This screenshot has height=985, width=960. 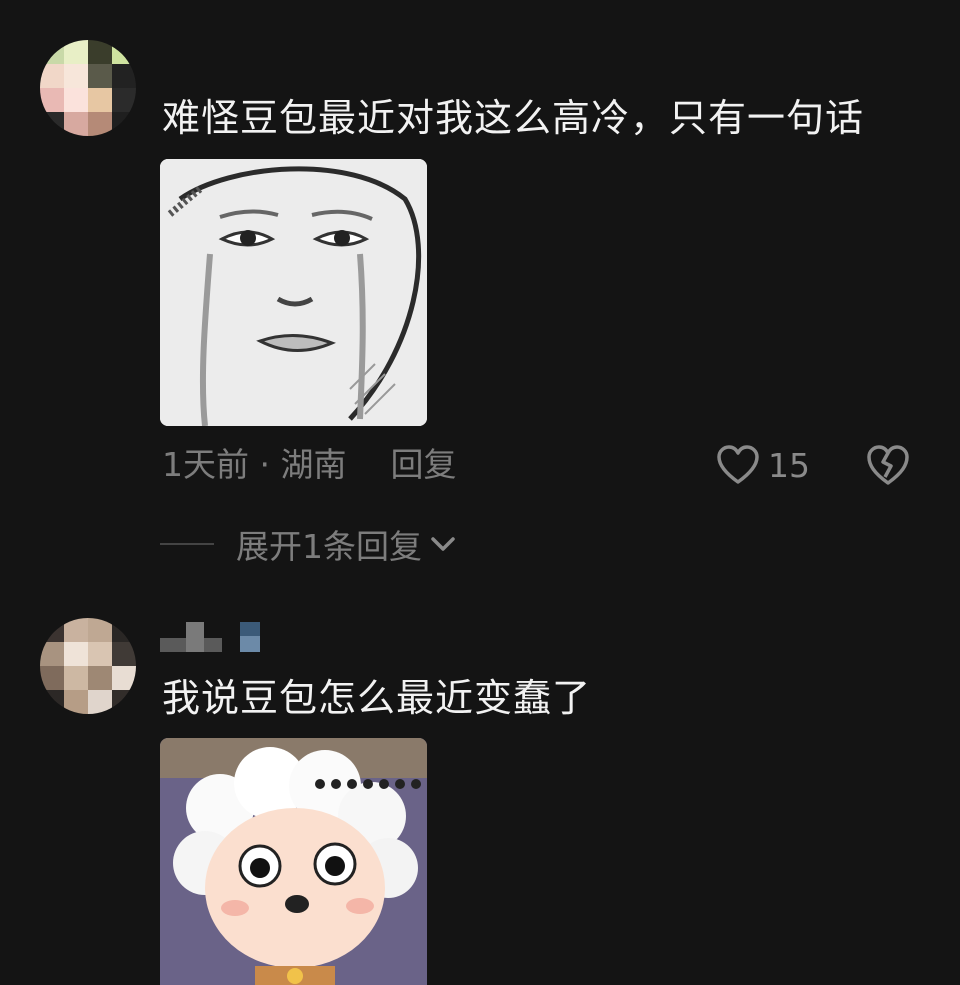 What do you see at coordinates (763, 465) in the screenshot?
I see `like-button: 15` at bounding box center [763, 465].